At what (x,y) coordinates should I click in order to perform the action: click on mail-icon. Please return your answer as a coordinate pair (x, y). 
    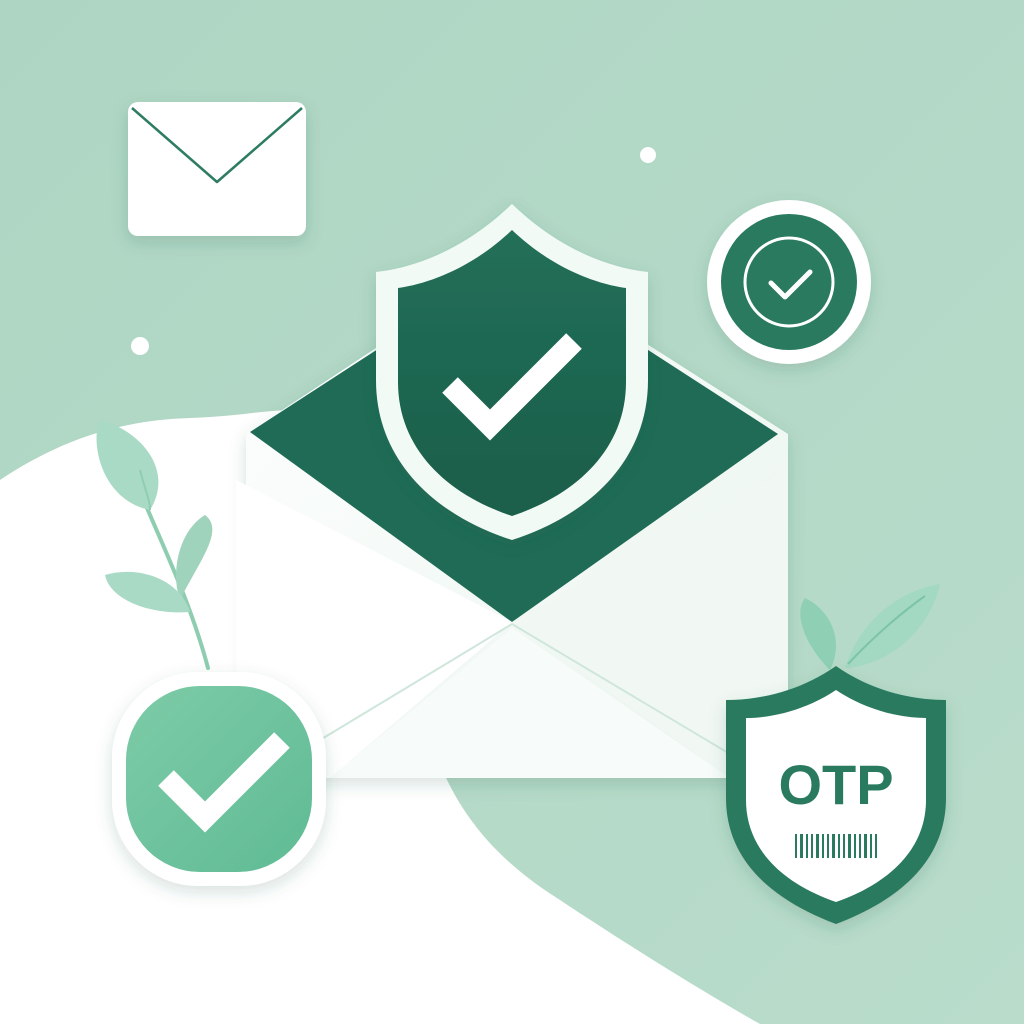
    Looking at the image, I should click on (217, 169).